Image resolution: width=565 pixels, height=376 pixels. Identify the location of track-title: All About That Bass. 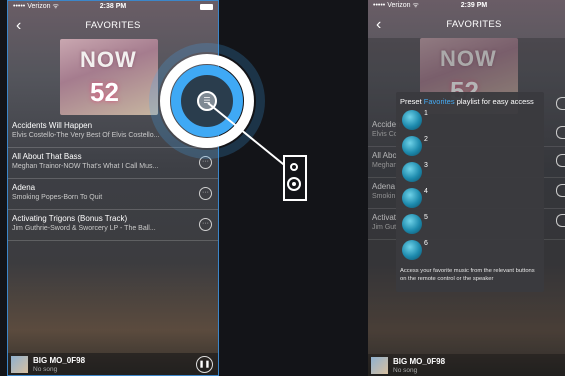
(47, 156).